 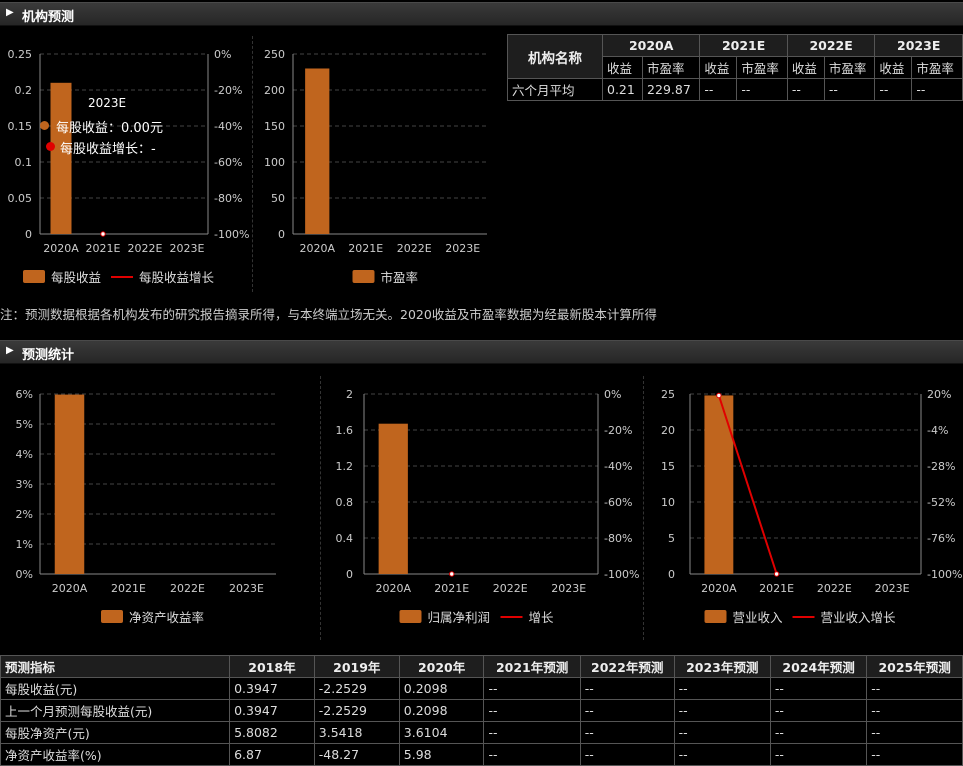 I want to click on stats-cell: 0.3947, so click(x=272, y=688).